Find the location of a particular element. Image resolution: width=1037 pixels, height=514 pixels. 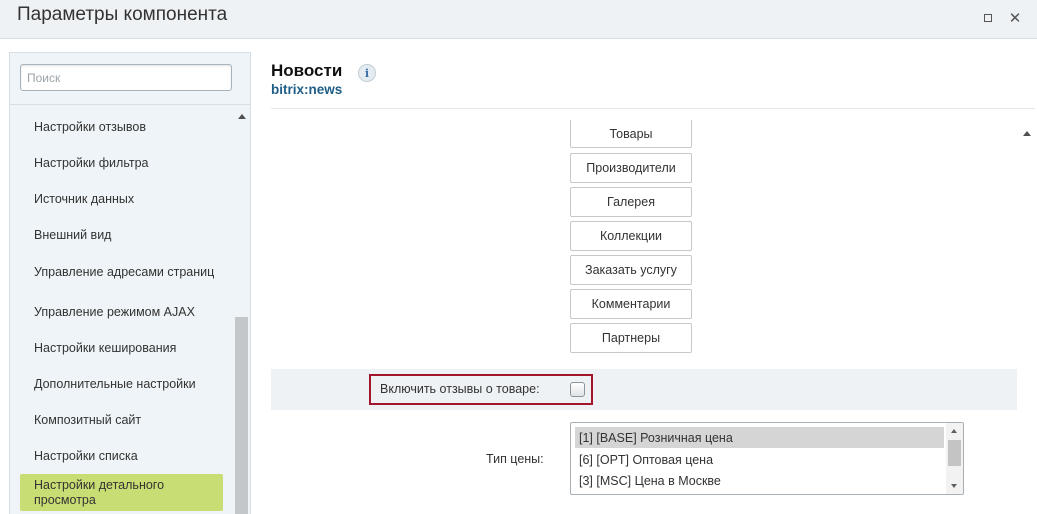

sidebar-item-label: Дополнительные настройки is located at coordinates (115, 383).